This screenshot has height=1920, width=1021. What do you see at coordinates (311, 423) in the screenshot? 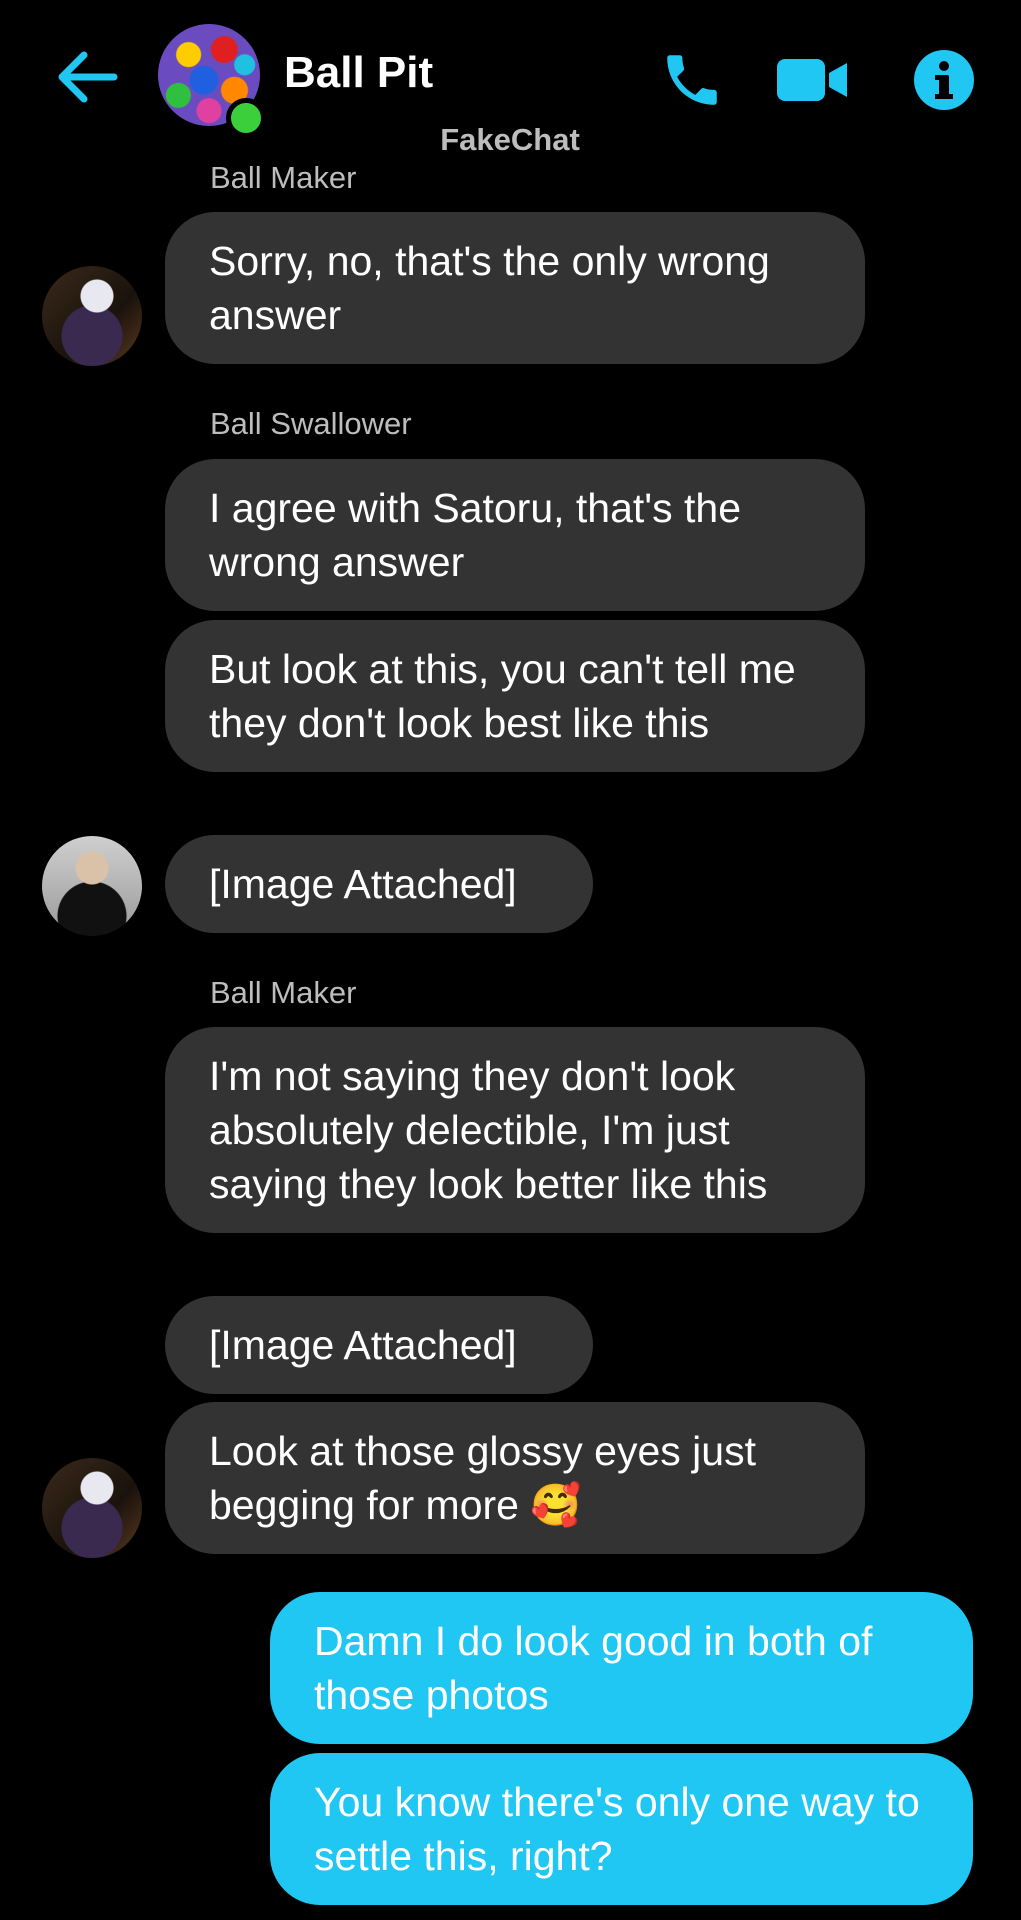
I see `sender-name: Ball Swallower` at bounding box center [311, 423].